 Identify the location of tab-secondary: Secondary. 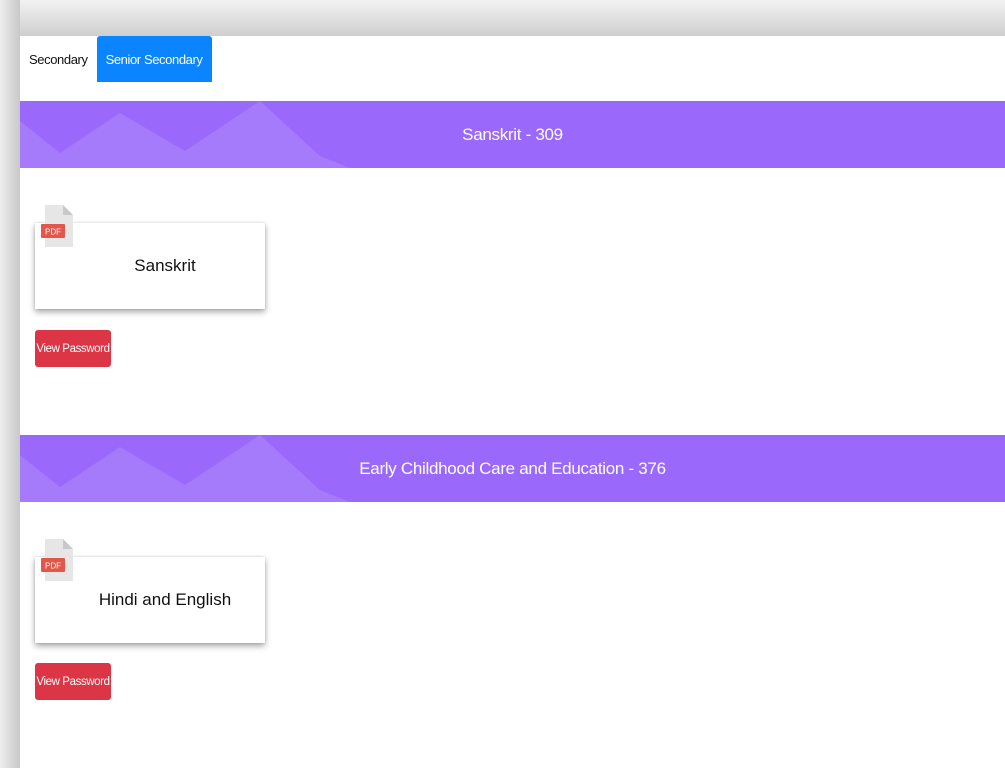
(58, 59).